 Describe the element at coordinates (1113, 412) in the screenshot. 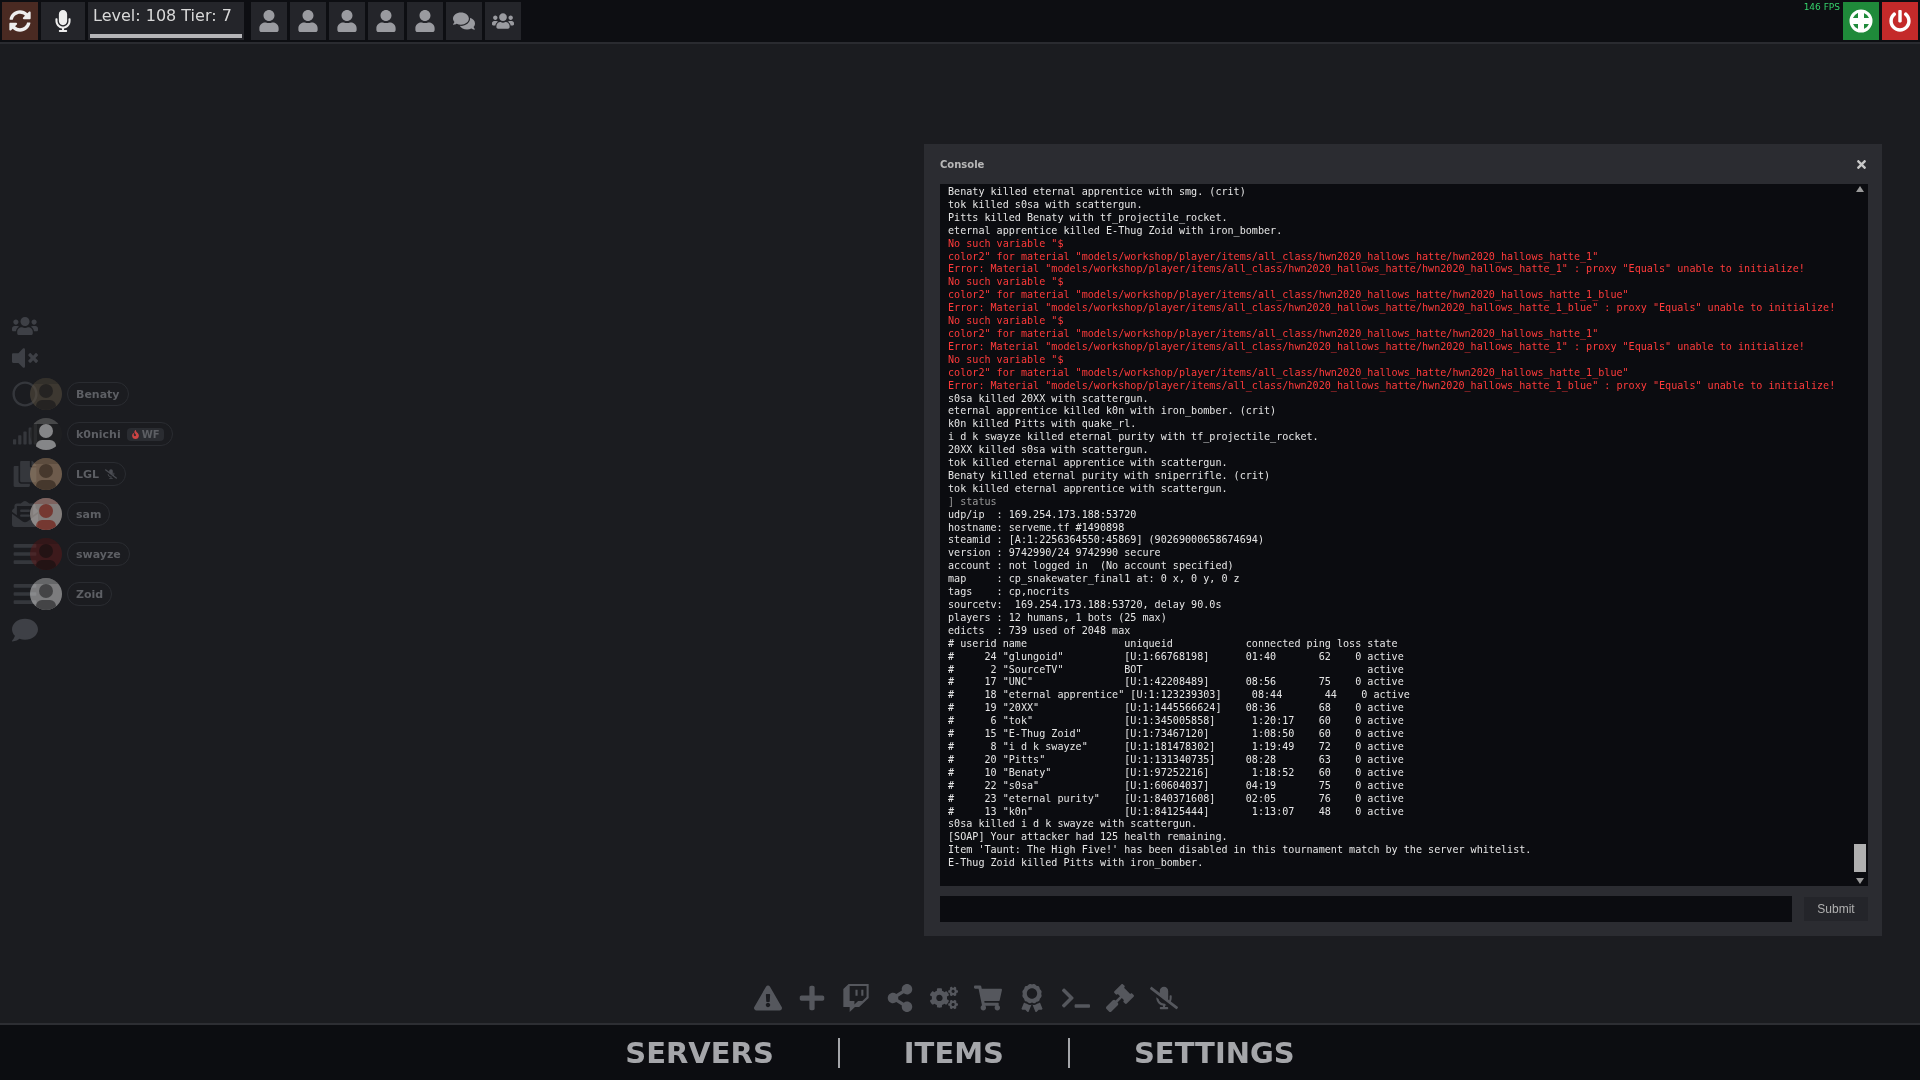

I see `console-line: eternal apprentice killed k0n with iron_bomber. (crit)` at that location.